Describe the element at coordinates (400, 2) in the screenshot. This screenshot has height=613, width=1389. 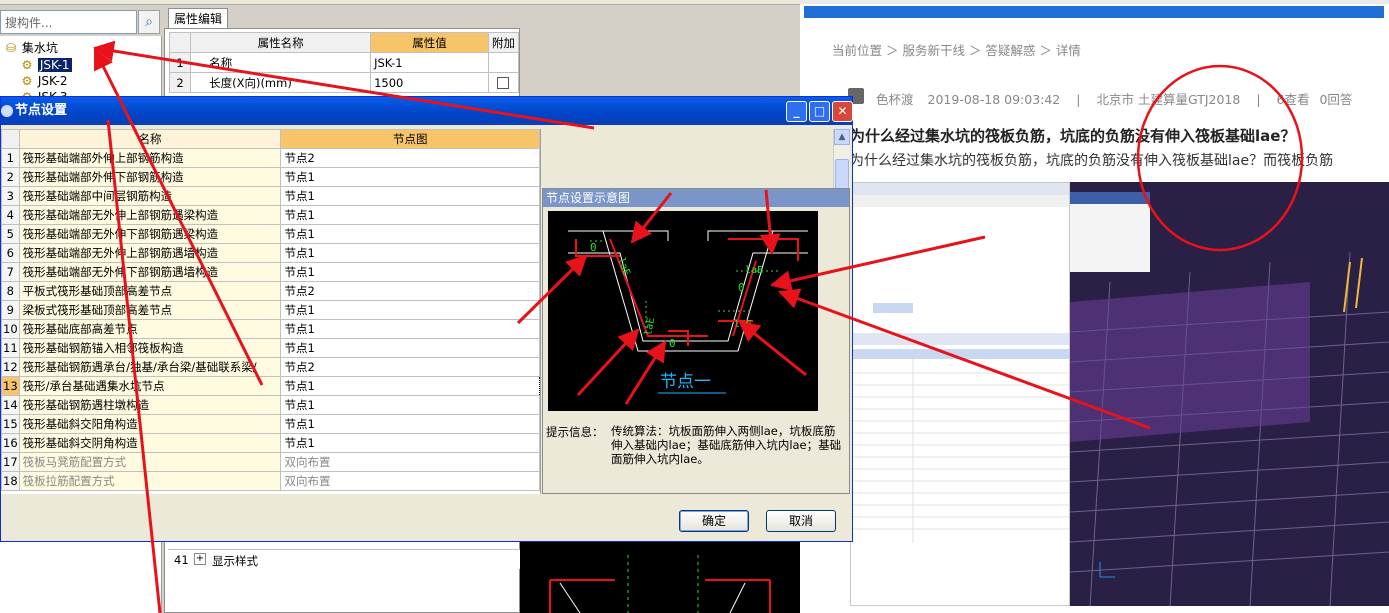
I see `toolbar-strip` at that location.